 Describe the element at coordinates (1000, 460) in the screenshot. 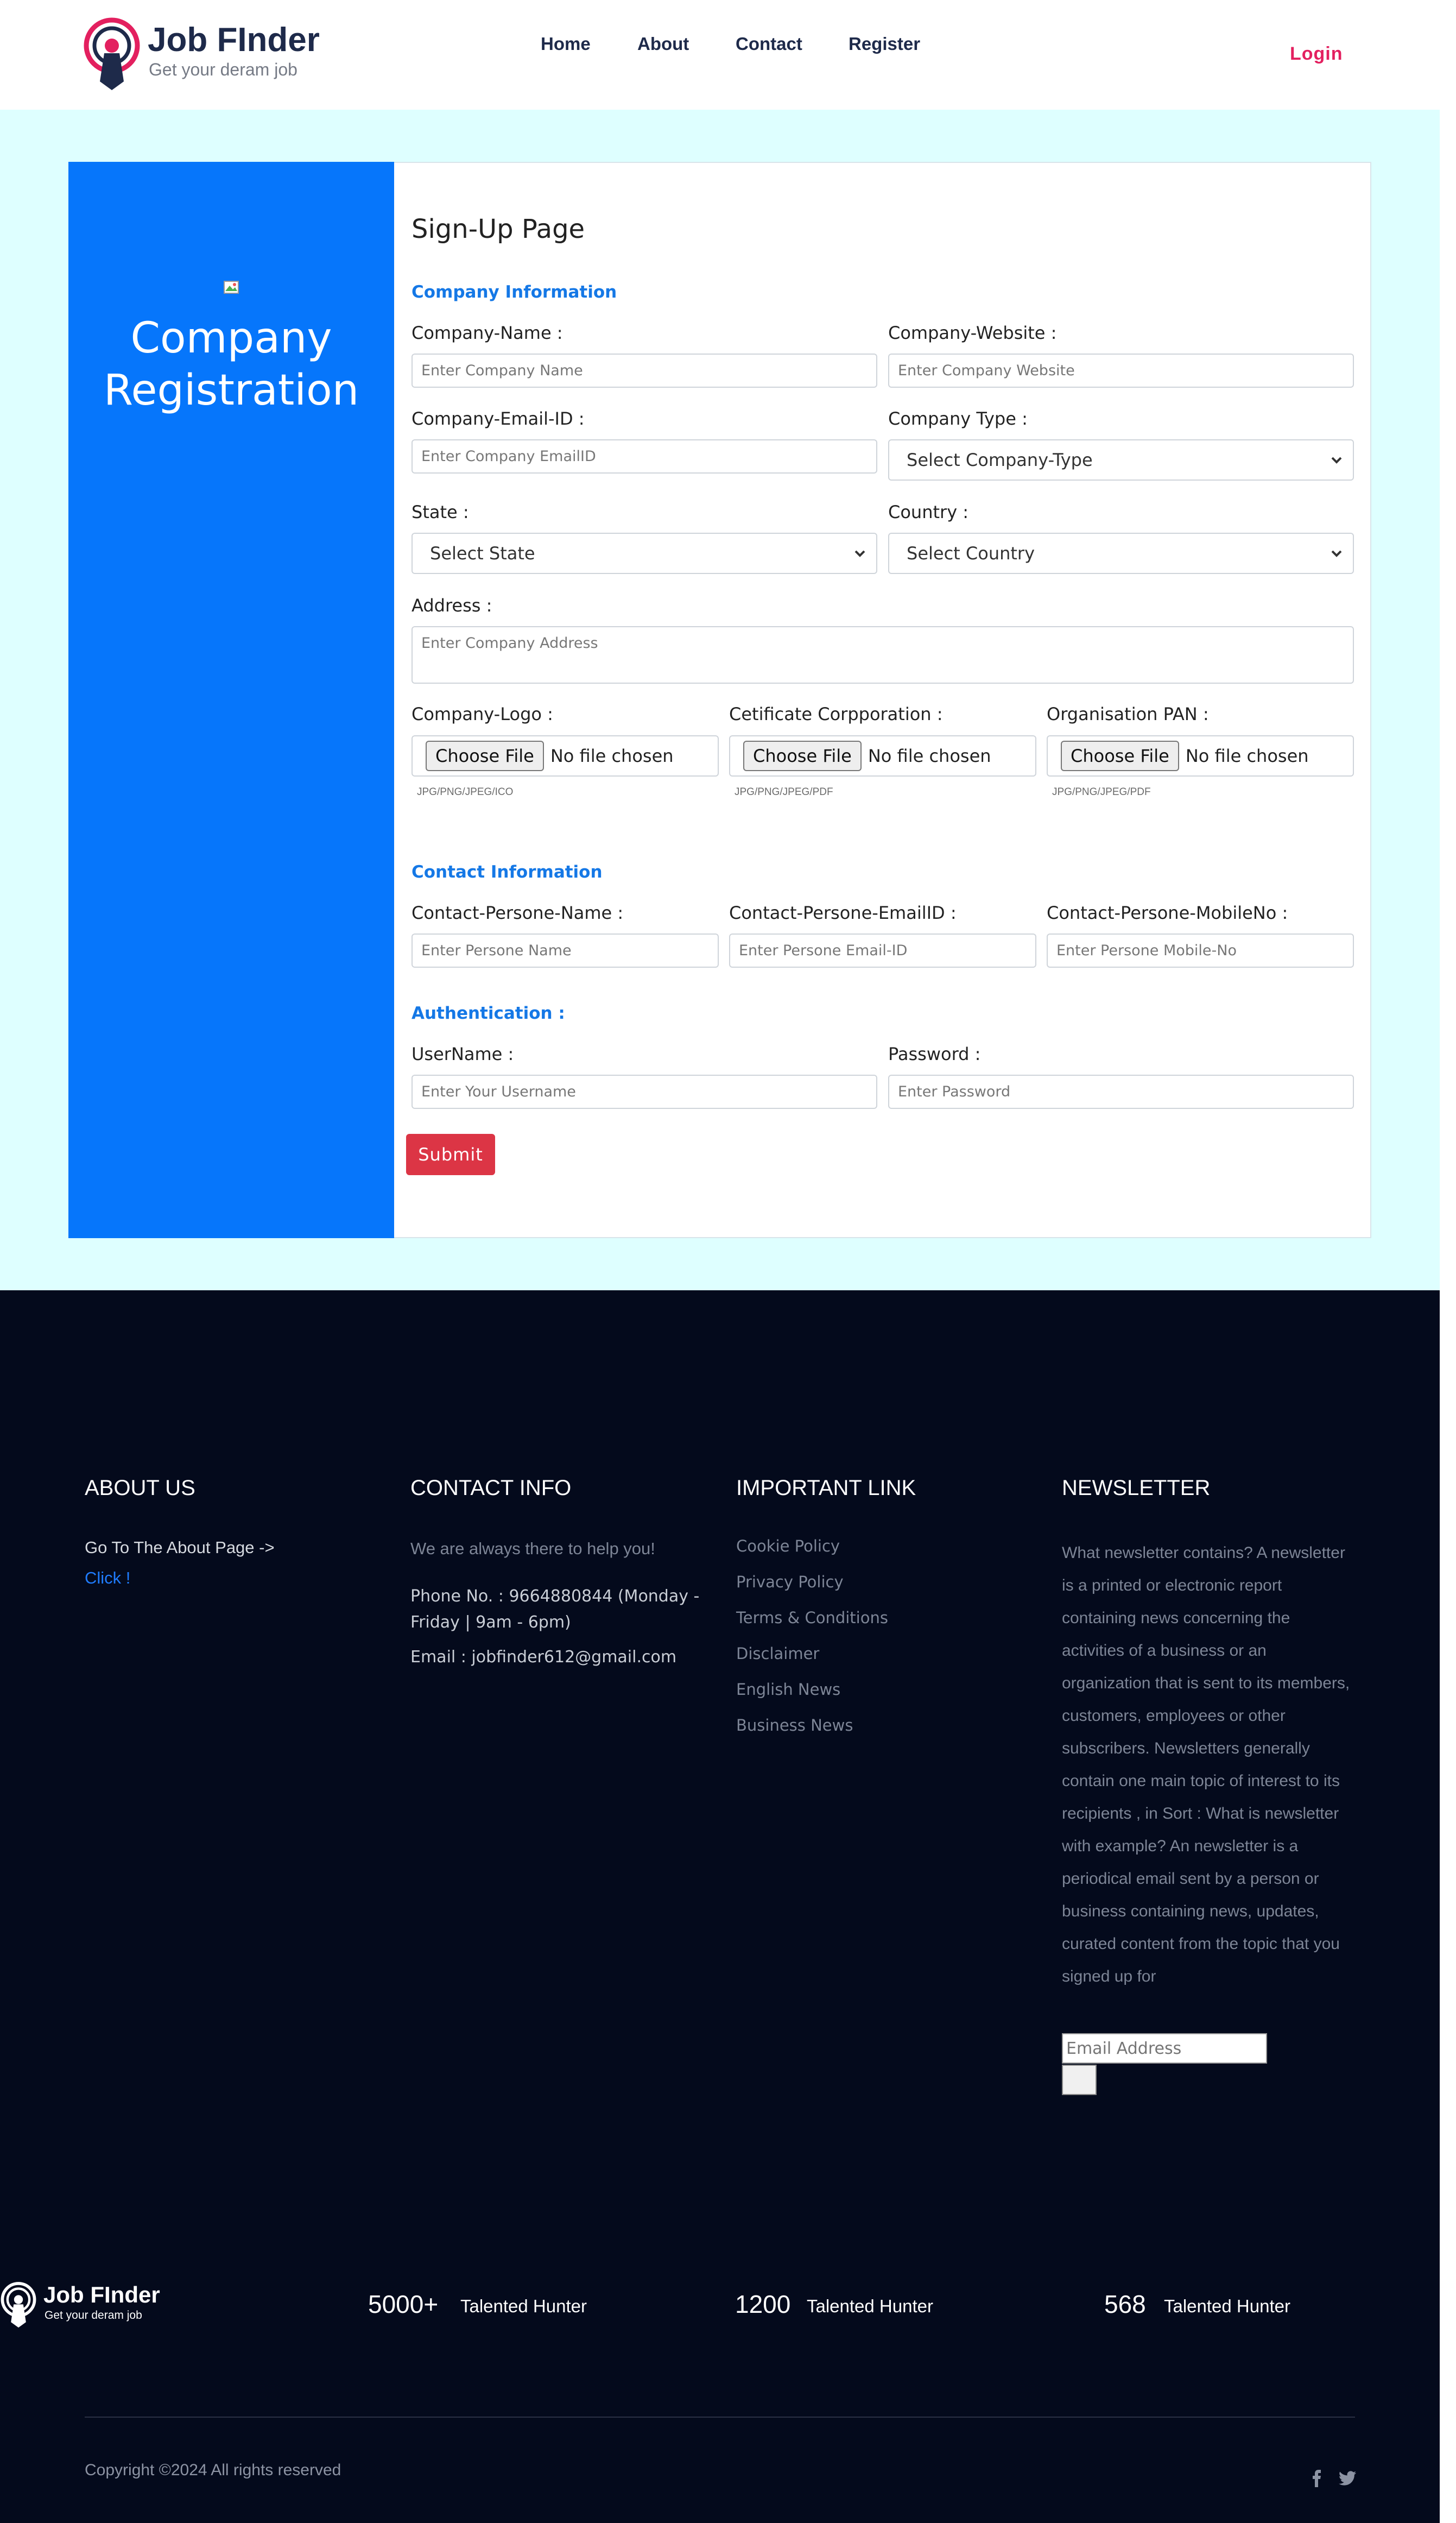

I see `company-type-value: Select Company-Type` at that location.